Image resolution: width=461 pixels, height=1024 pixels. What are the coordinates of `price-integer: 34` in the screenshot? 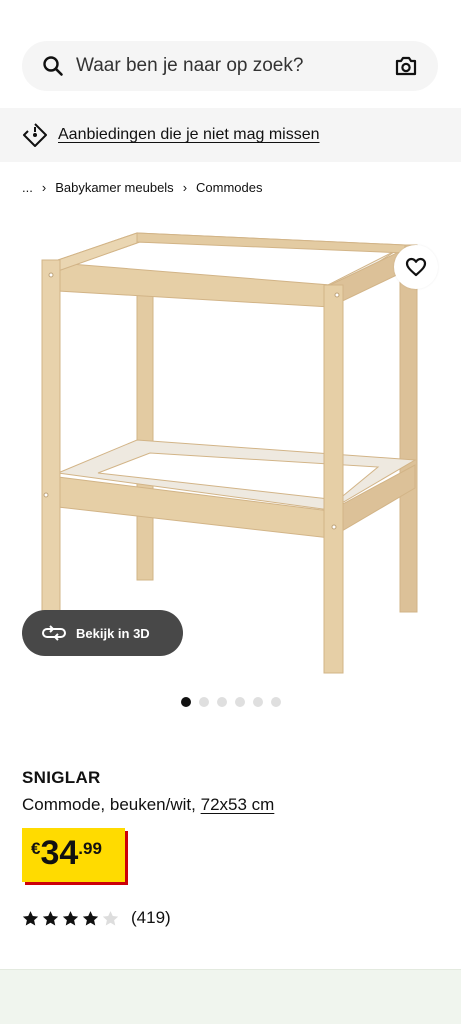 It's located at (59, 853).